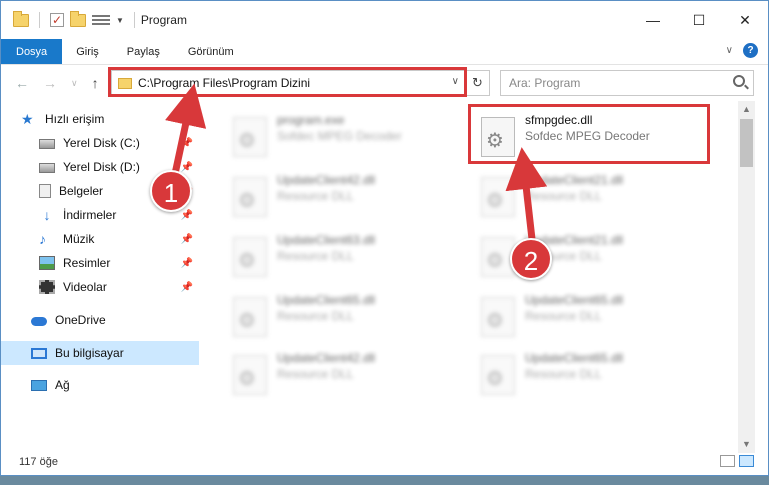 The image size is (769, 485). Describe the element at coordinates (727, 461) in the screenshot. I see `details-view-icon` at that location.